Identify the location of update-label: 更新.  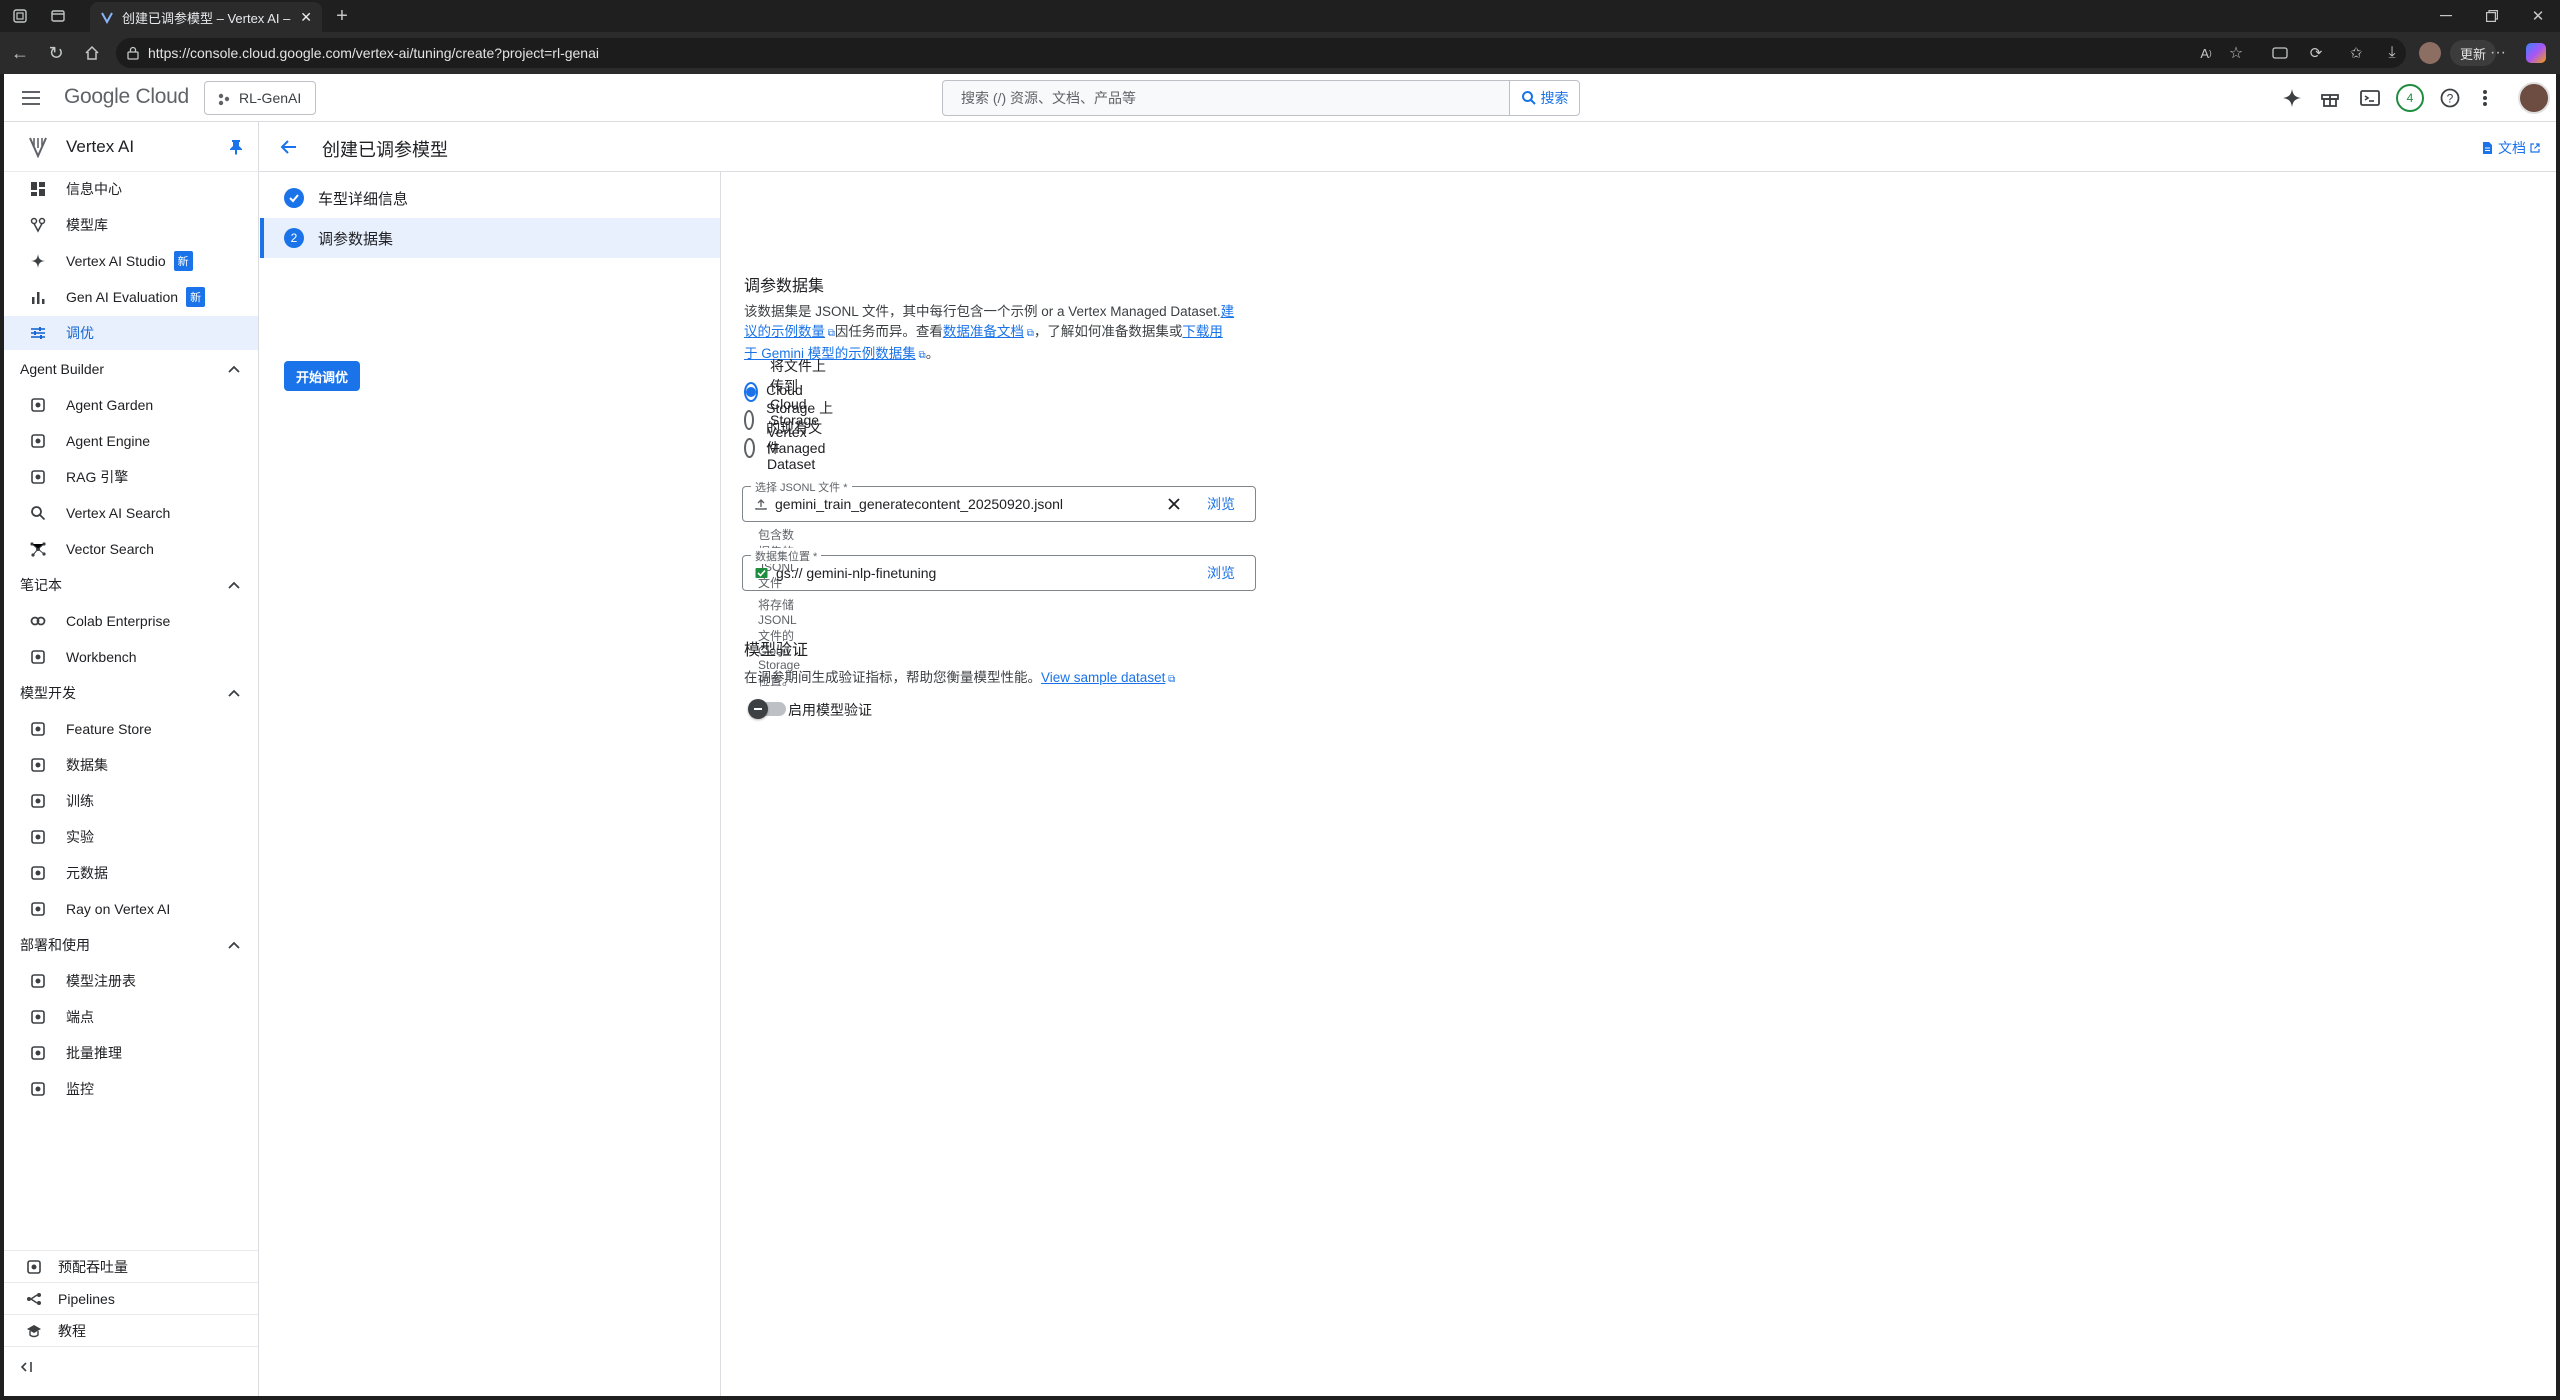
(2473, 54).